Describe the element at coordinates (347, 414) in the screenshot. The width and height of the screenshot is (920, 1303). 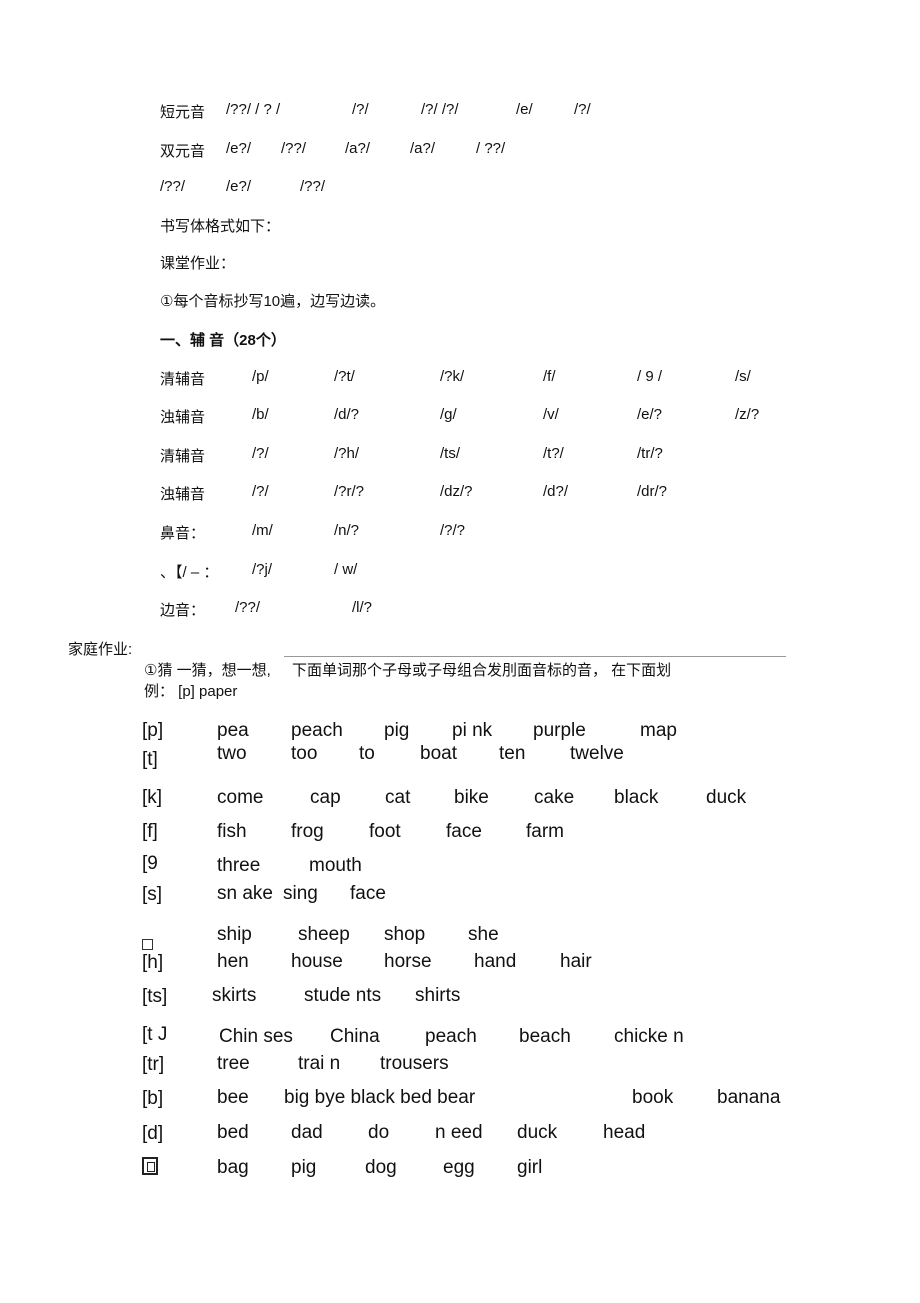
I see `phonetic-item: /d/?` at that location.